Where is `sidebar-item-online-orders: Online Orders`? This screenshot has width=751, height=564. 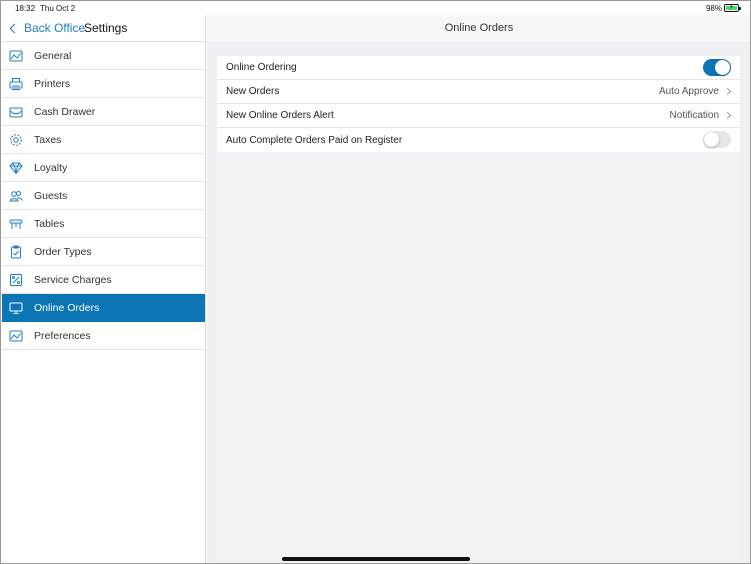 sidebar-item-online-orders: Online Orders is located at coordinates (103, 308).